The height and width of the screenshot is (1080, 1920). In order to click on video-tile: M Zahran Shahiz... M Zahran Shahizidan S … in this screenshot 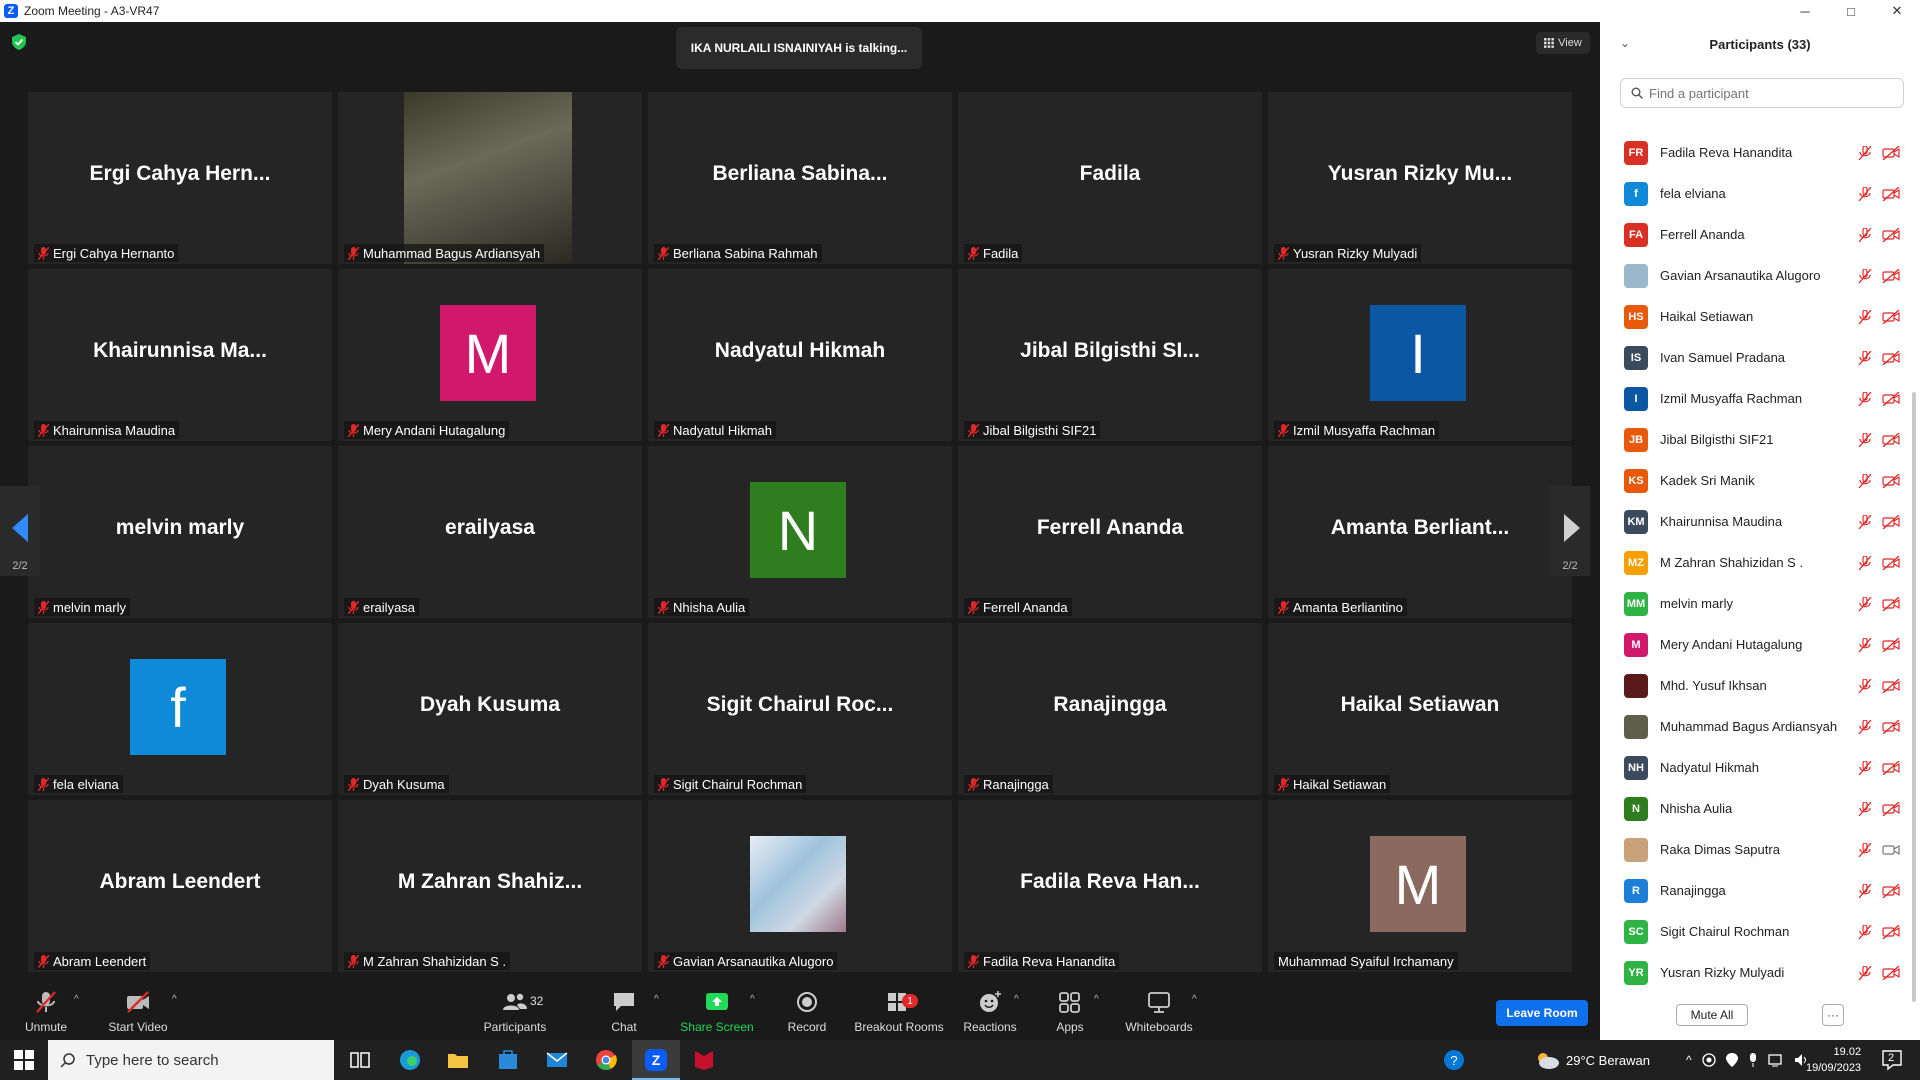, I will do `click(490, 886)`.